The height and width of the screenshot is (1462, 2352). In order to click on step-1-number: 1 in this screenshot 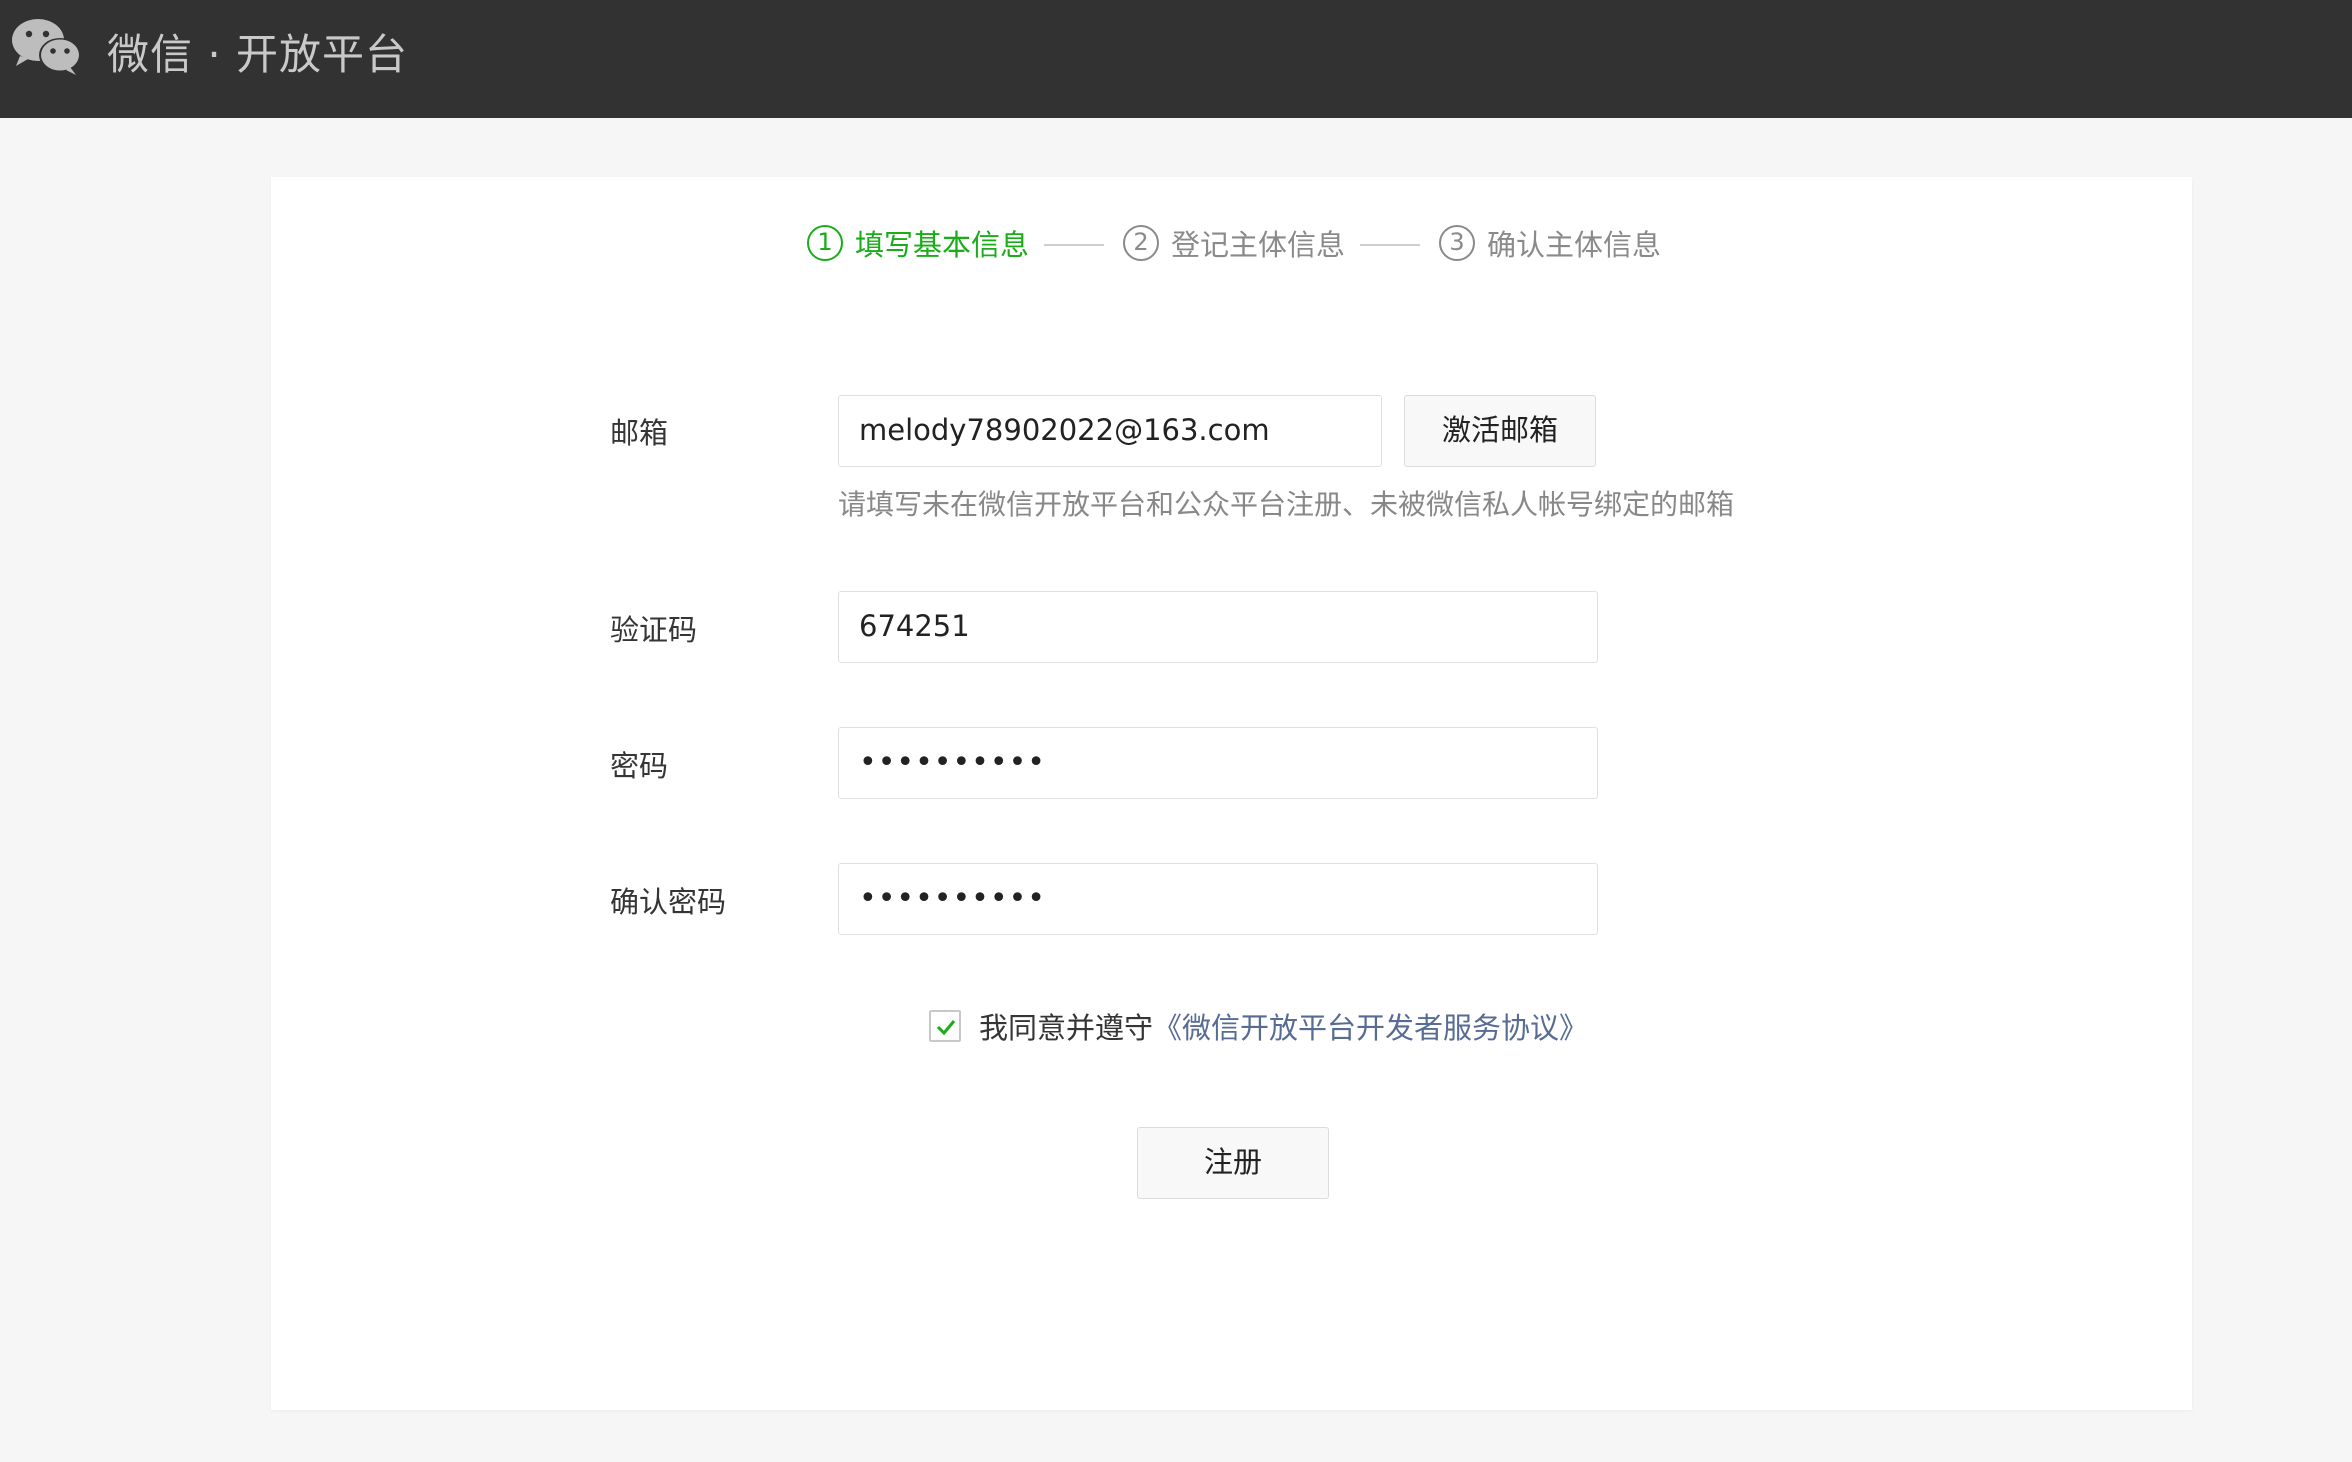, I will do `click(825, 243)`.